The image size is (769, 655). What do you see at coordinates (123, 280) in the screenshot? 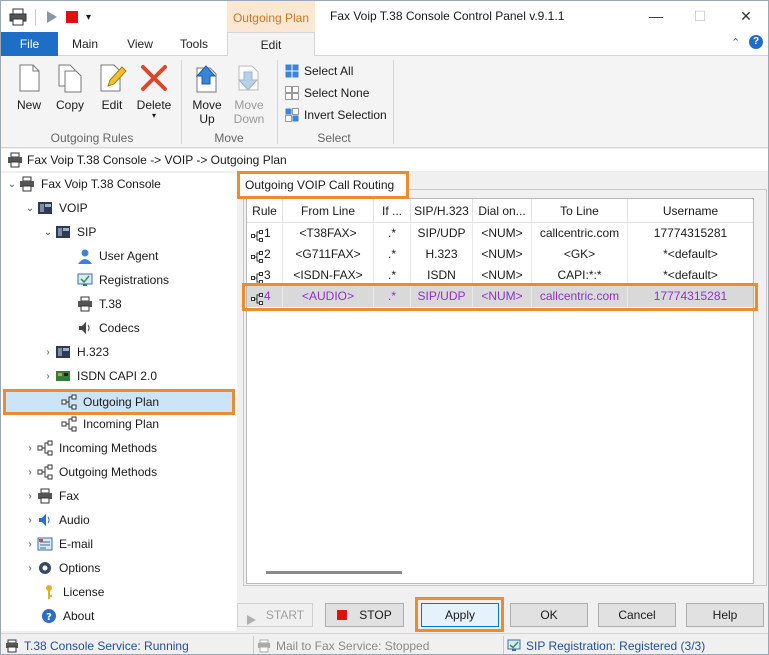
I see `tree-item-registrations: Registrations` at bounding box center [123, 280].